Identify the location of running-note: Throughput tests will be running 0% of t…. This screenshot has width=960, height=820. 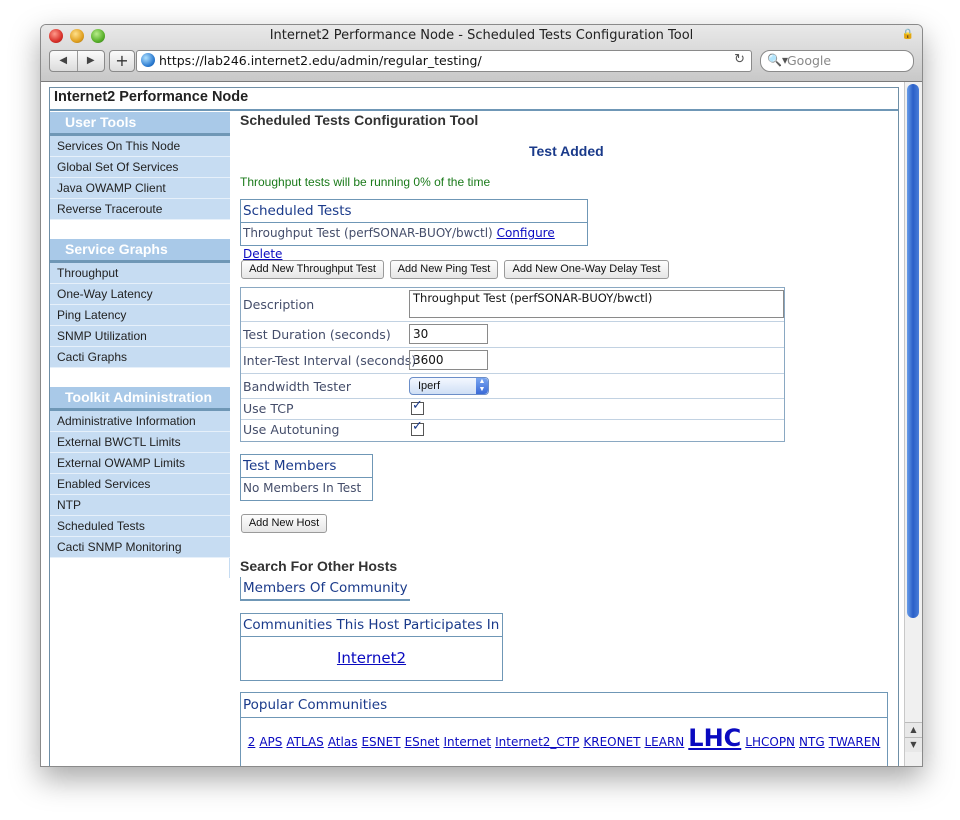
(365, 182).